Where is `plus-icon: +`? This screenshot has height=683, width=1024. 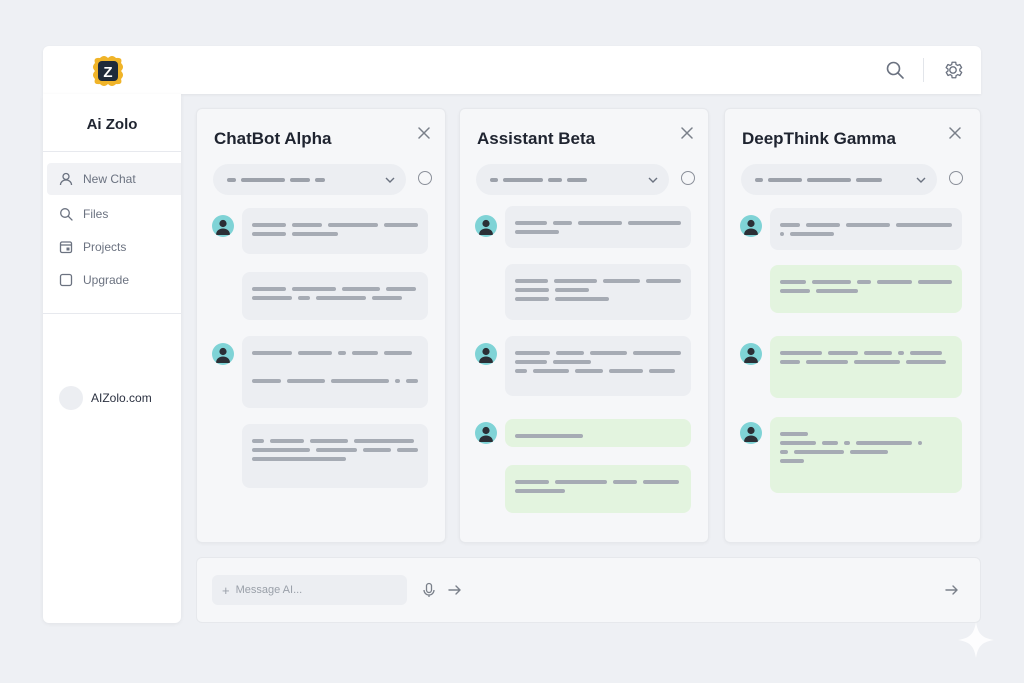
plus-icon: + is located at coordinates (226, 590).